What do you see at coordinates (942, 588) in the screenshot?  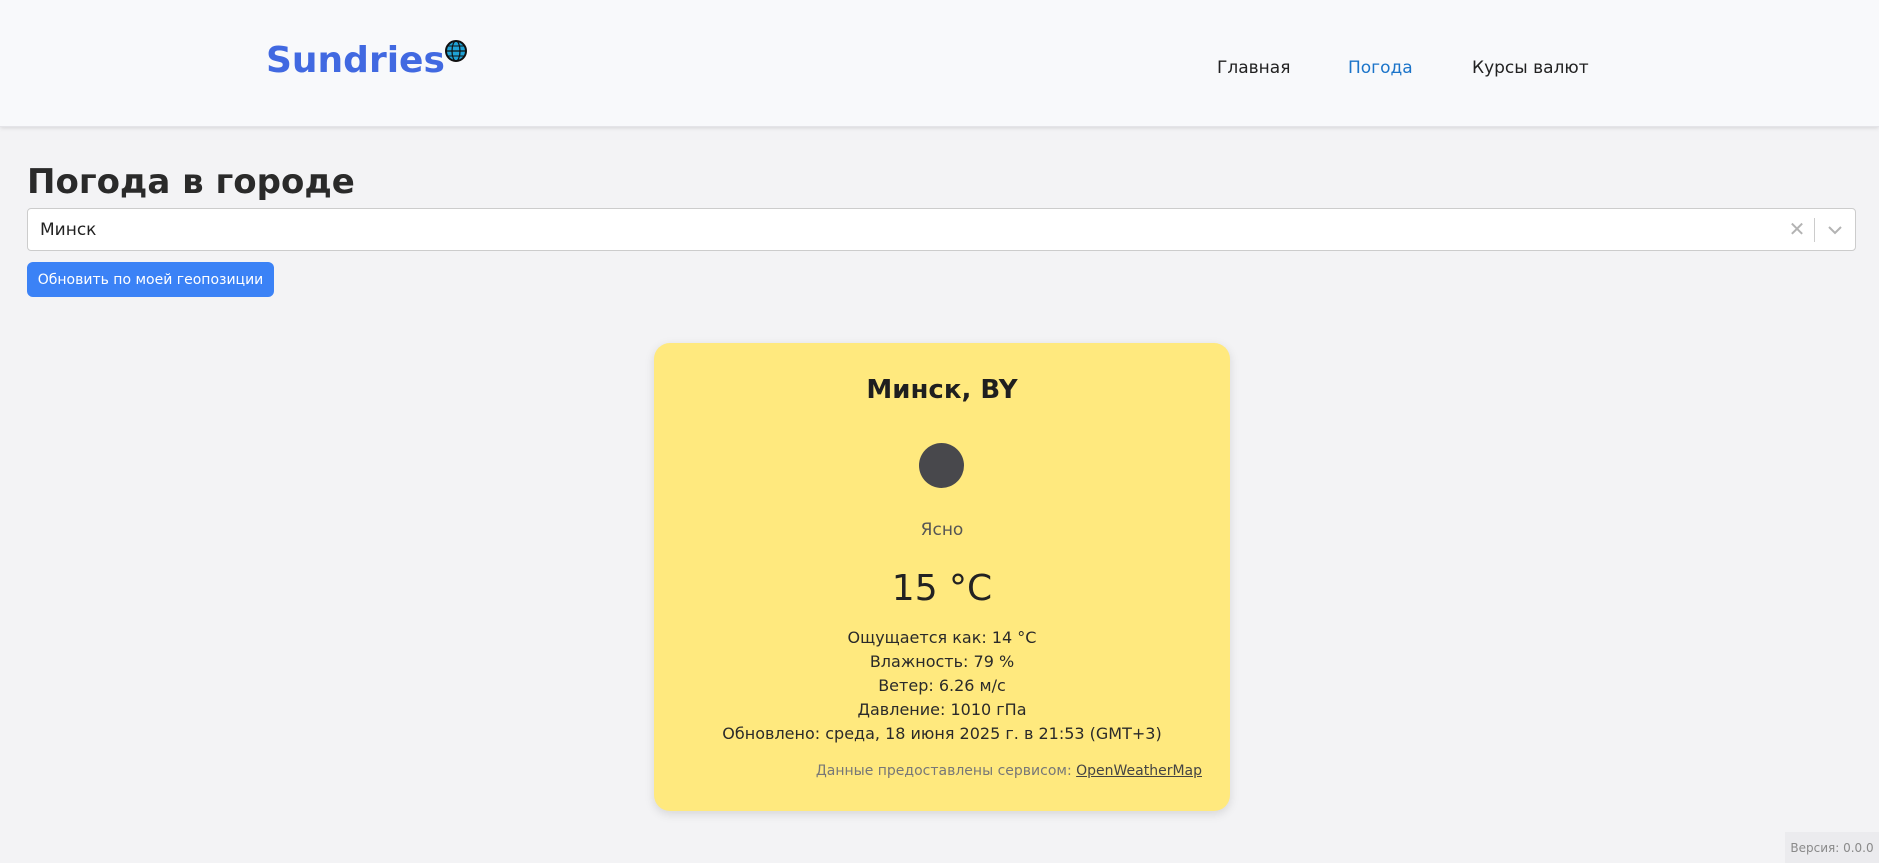 I see `weather-temperature: 15 °C` at bounding box center [942, 588].